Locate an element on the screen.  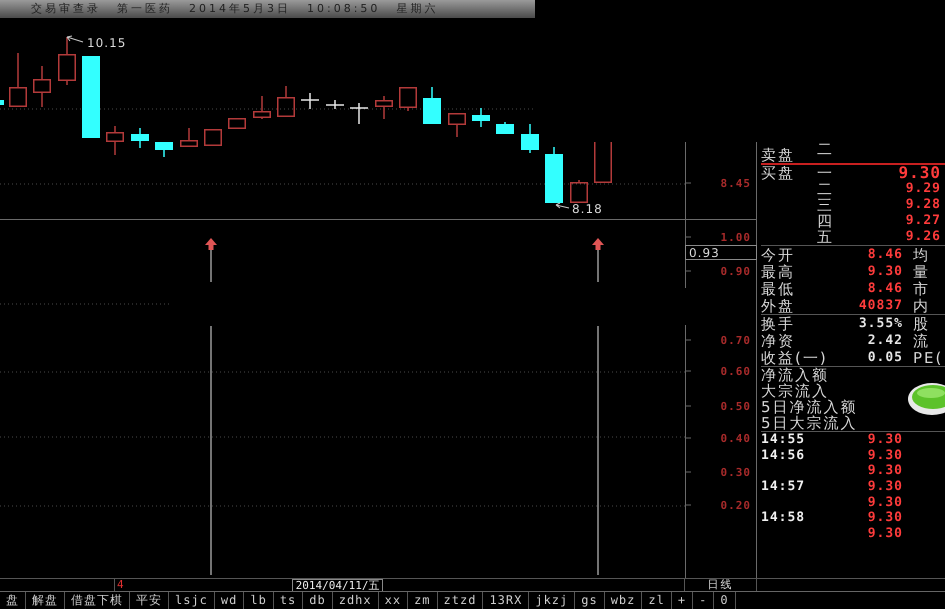
stat-value: 3.55% is located at coordinates (880, 324).